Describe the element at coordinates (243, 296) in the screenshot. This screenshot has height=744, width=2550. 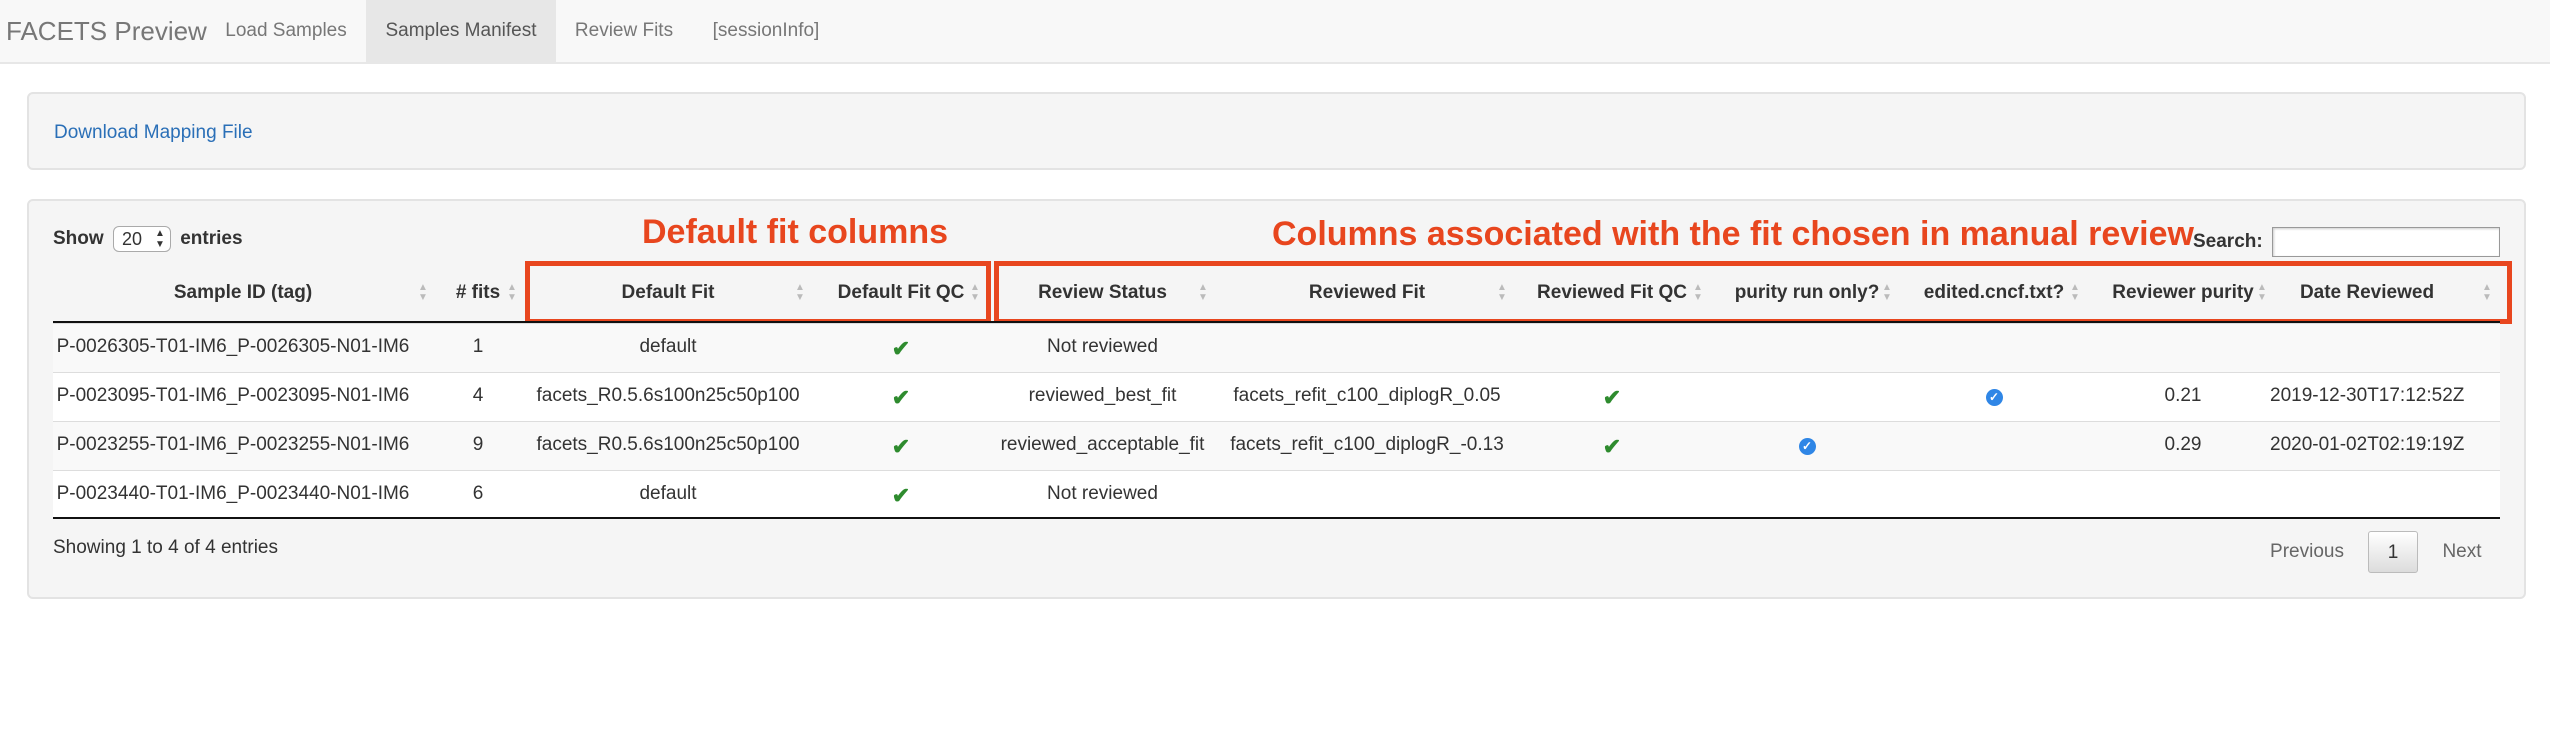
I see `column-header-sample-id: Sample ID (tag)` at that location.